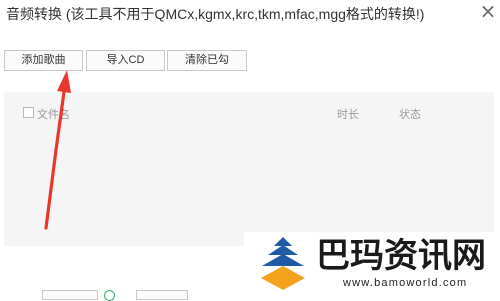  I want to click on watermark: 巴玛资讯网 www.bamoworld.com, so click(372, 264).